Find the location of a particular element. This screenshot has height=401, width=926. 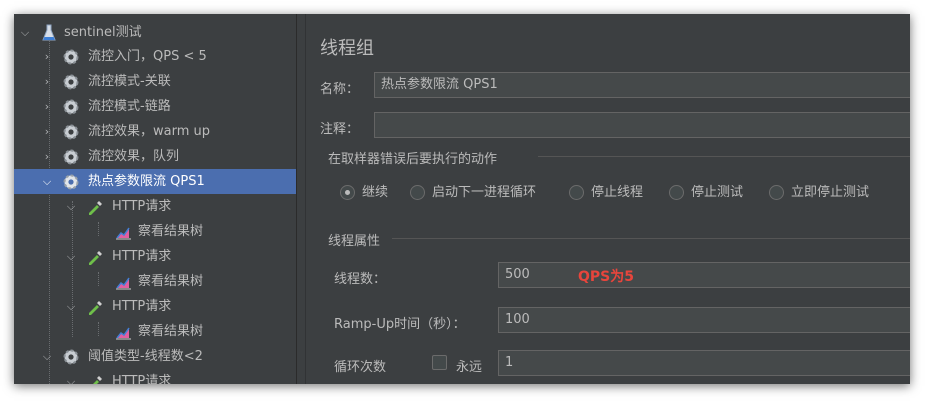

forever-label: 永远 is located at coordinates (469, 367).